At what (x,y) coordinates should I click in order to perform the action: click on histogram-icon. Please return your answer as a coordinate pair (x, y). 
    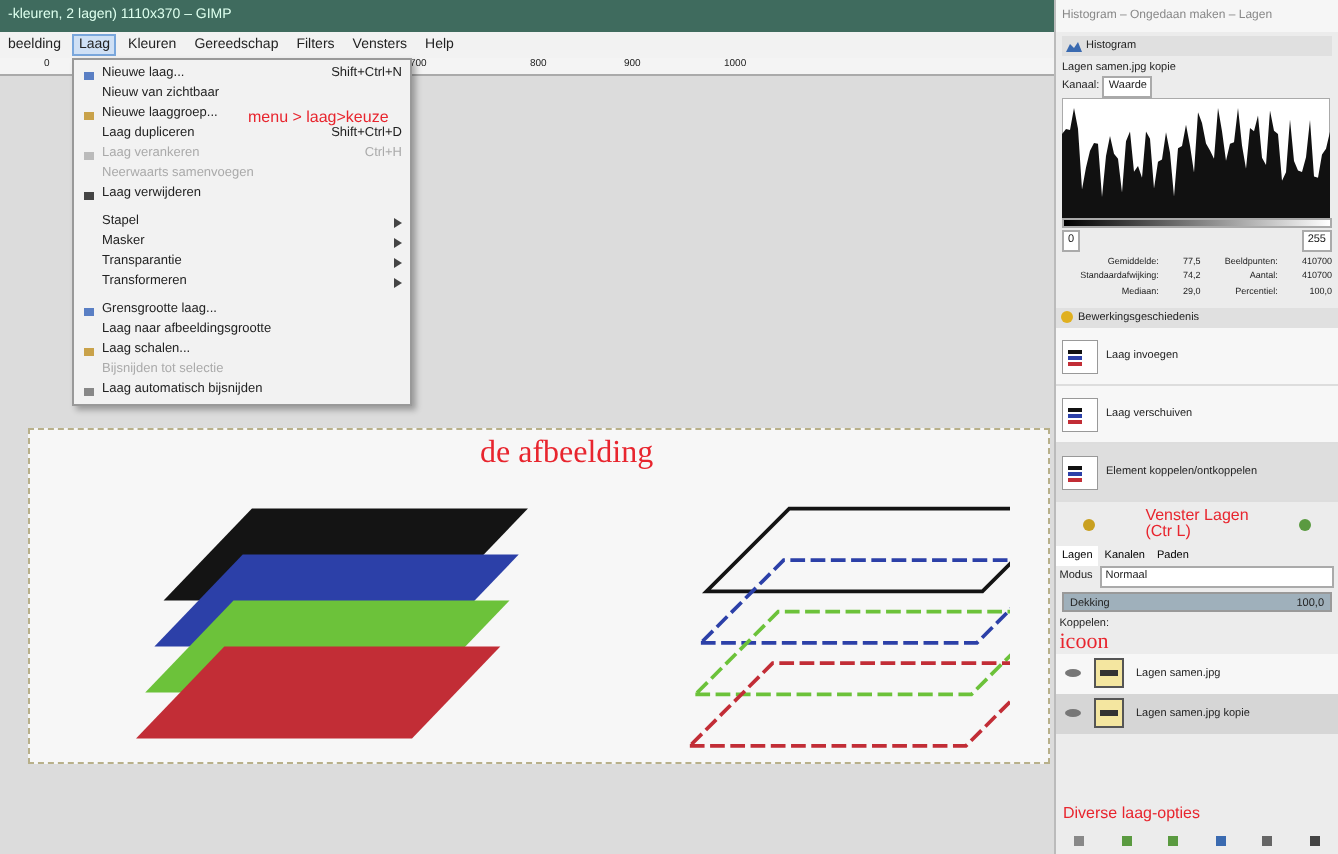
    Looking at the image, I should click on (1074, 46).